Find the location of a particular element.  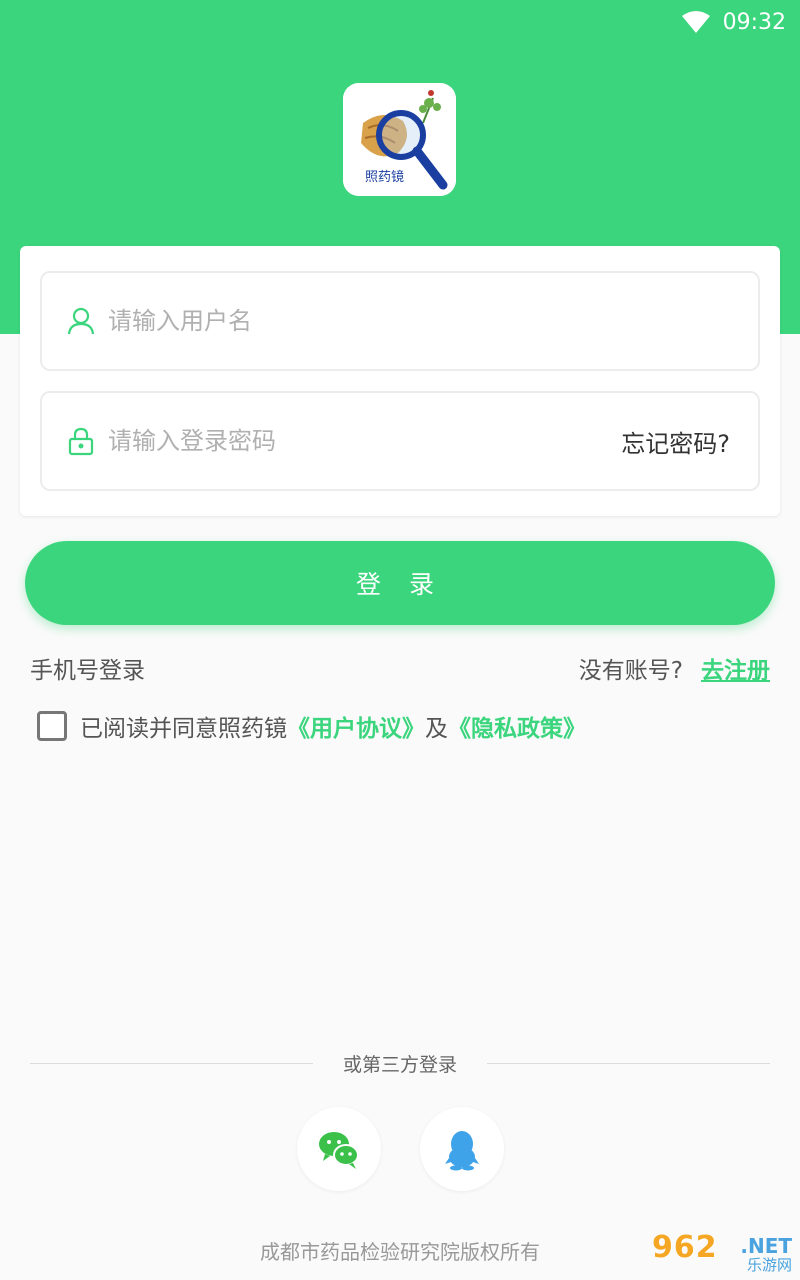

third-party-divider: 或第三方登录 is located at coordinates (400, 1063).